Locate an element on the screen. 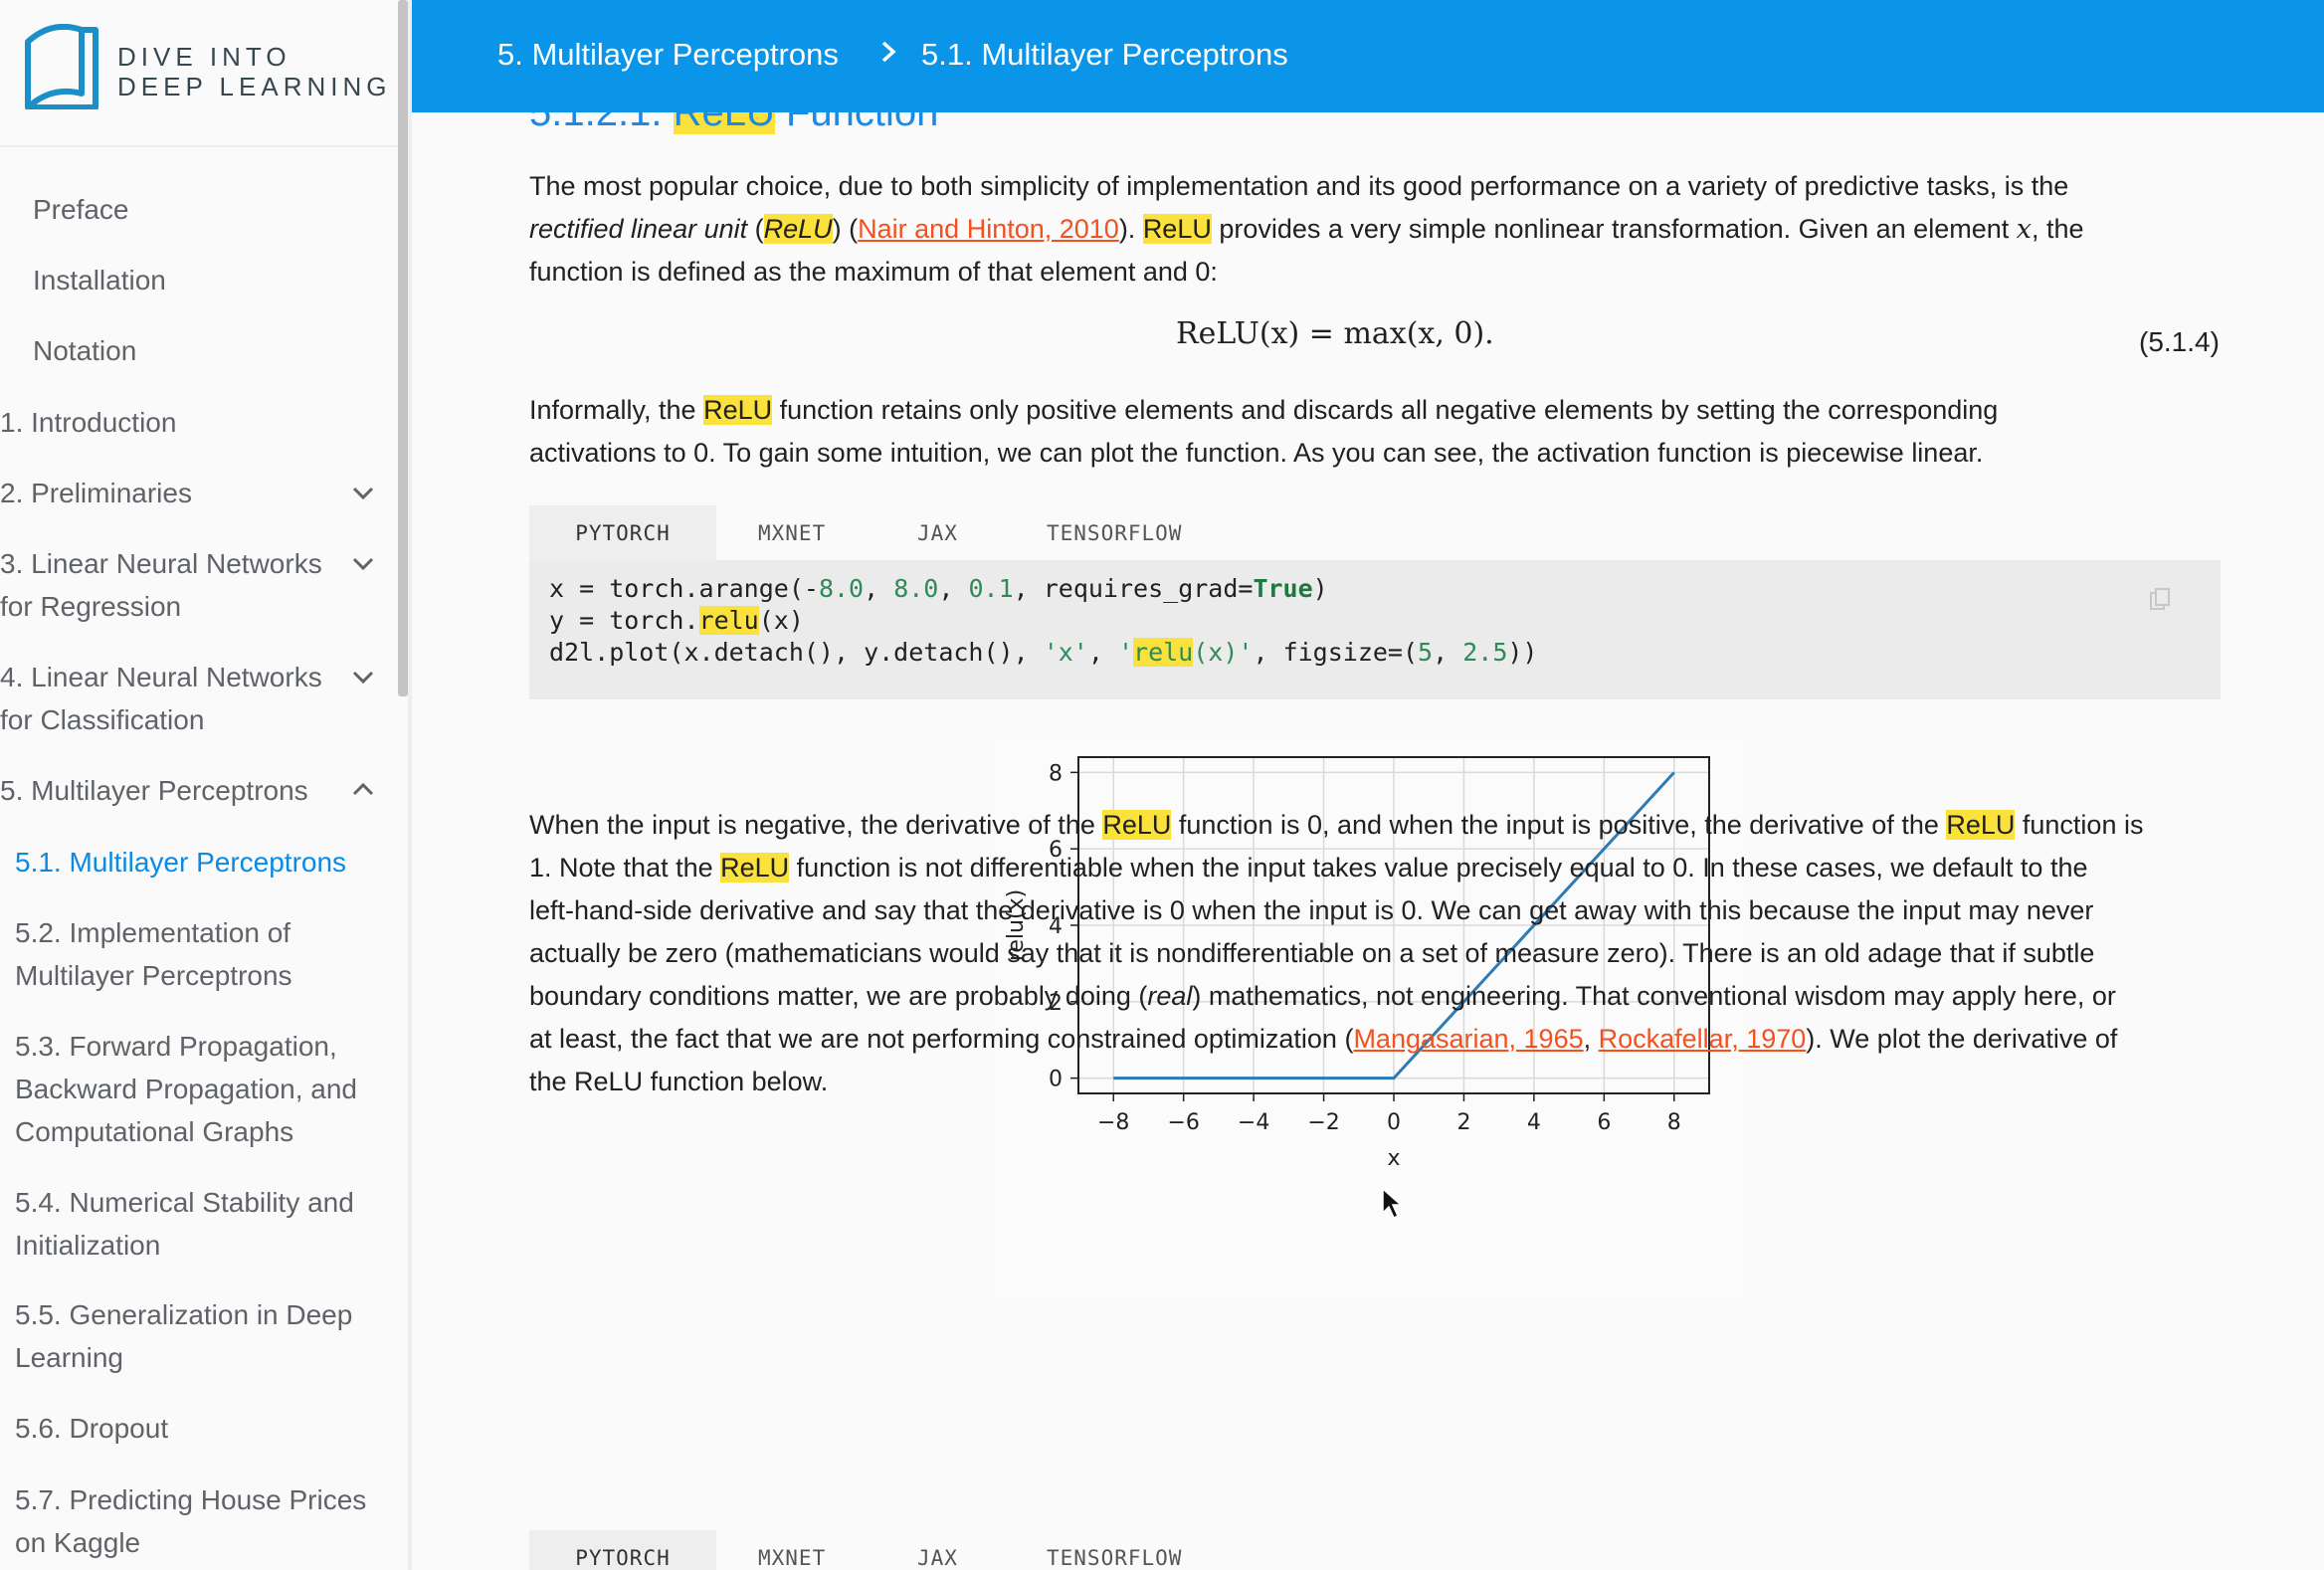 The image size is (2324, 1570). nav-label: 5.1. Multilayer Perceptrons is located at coordinates (181, 862).